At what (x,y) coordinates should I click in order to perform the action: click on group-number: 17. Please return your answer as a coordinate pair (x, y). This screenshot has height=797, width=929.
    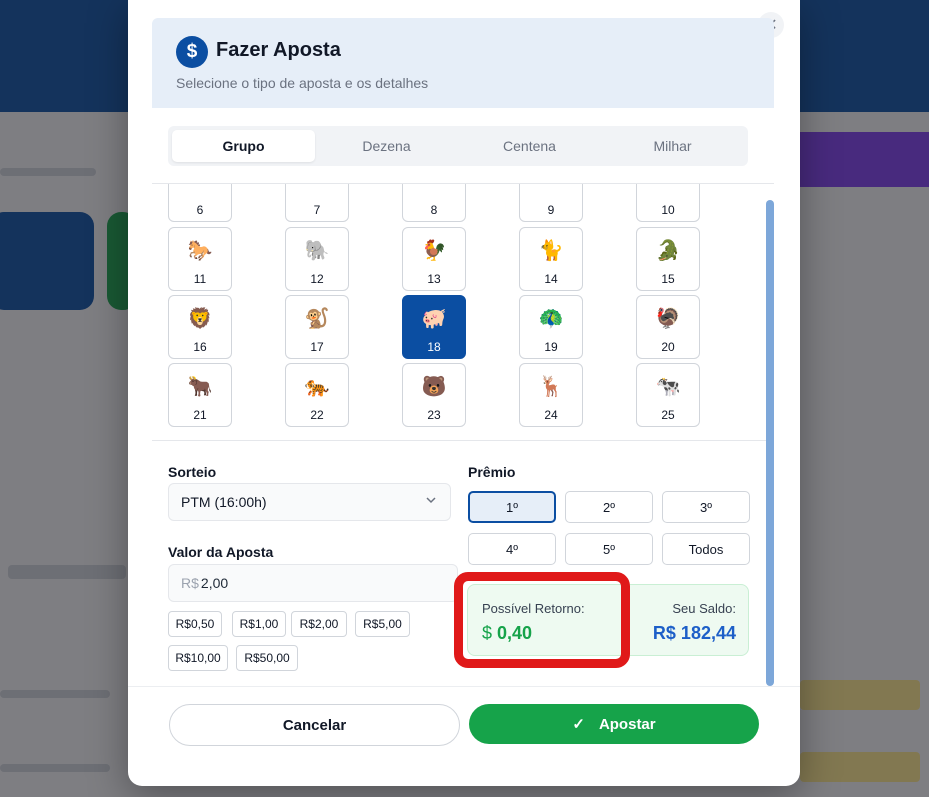
    Looking at the image, I should click on (317, 347).